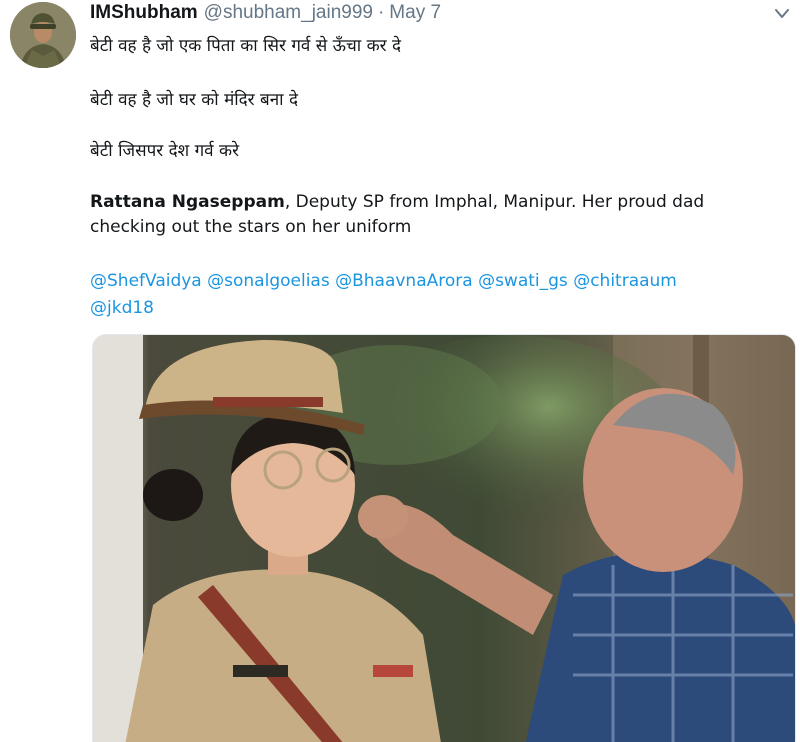  I want to click on tweet-text-line: बेटी जिसपर देश गर्व करे, so click(165, 151).